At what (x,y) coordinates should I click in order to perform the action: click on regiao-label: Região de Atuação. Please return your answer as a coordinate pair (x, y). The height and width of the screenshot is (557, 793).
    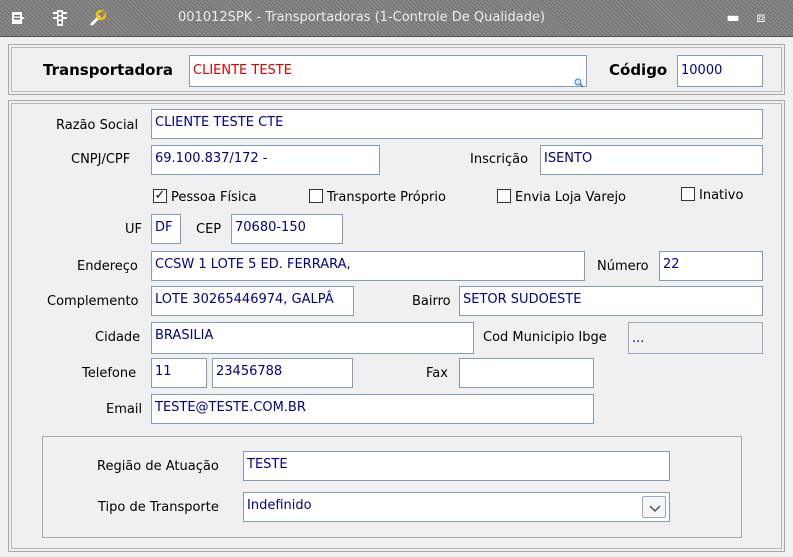
    Looking at the image, I should click on (158, 466).